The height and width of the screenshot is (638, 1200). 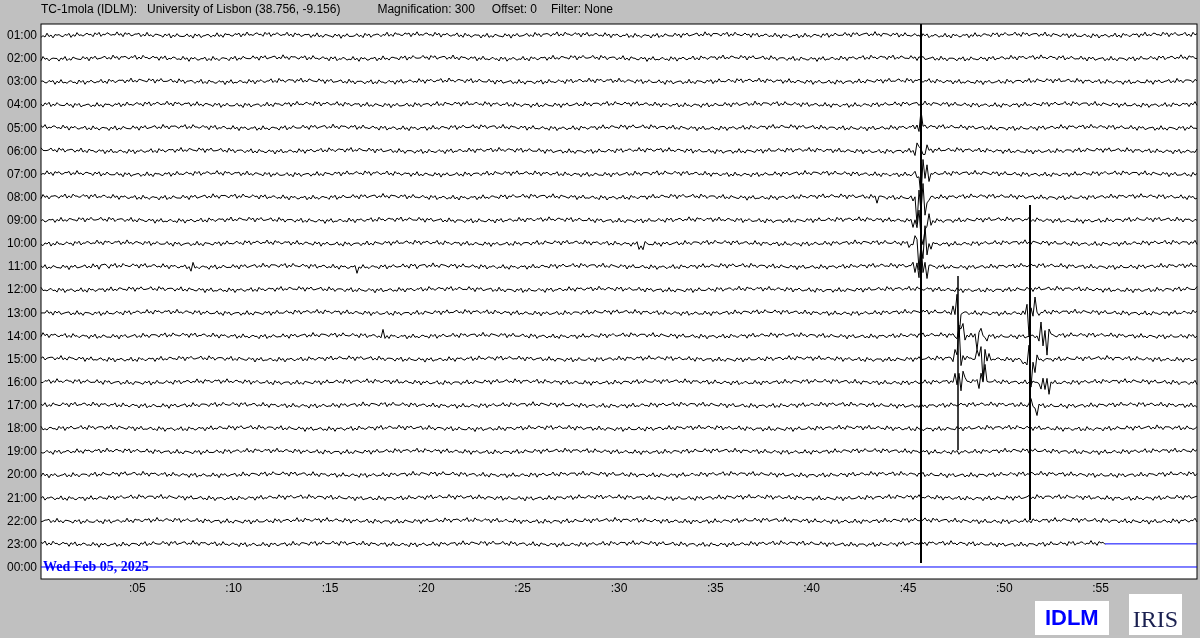 I want to click on minute-tick-label: :35, so click(x=715, y=588).